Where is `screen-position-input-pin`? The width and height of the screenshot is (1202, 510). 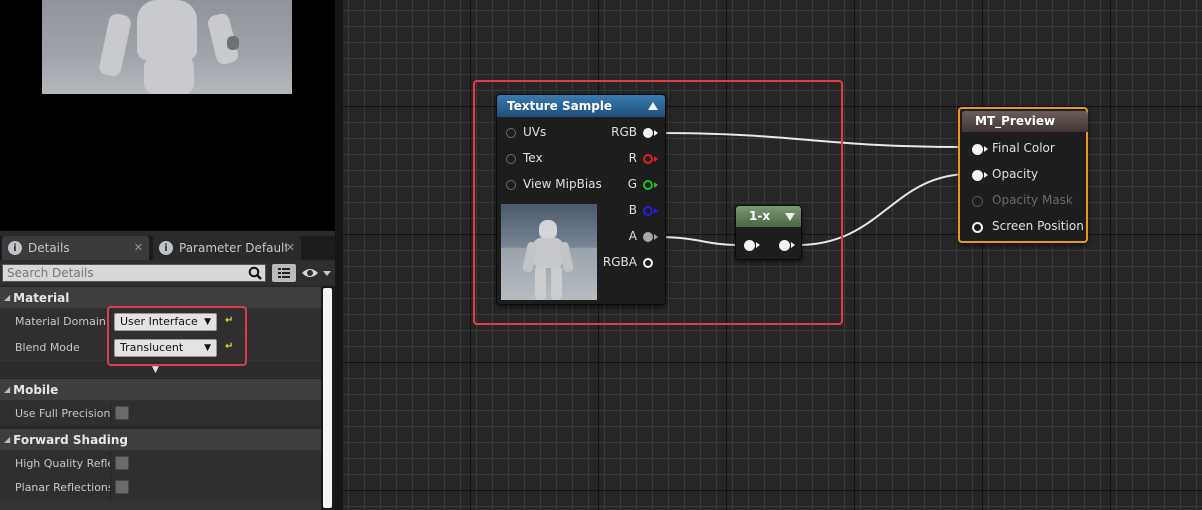 screen-position-input-pin is located at coordinates (977, 227).